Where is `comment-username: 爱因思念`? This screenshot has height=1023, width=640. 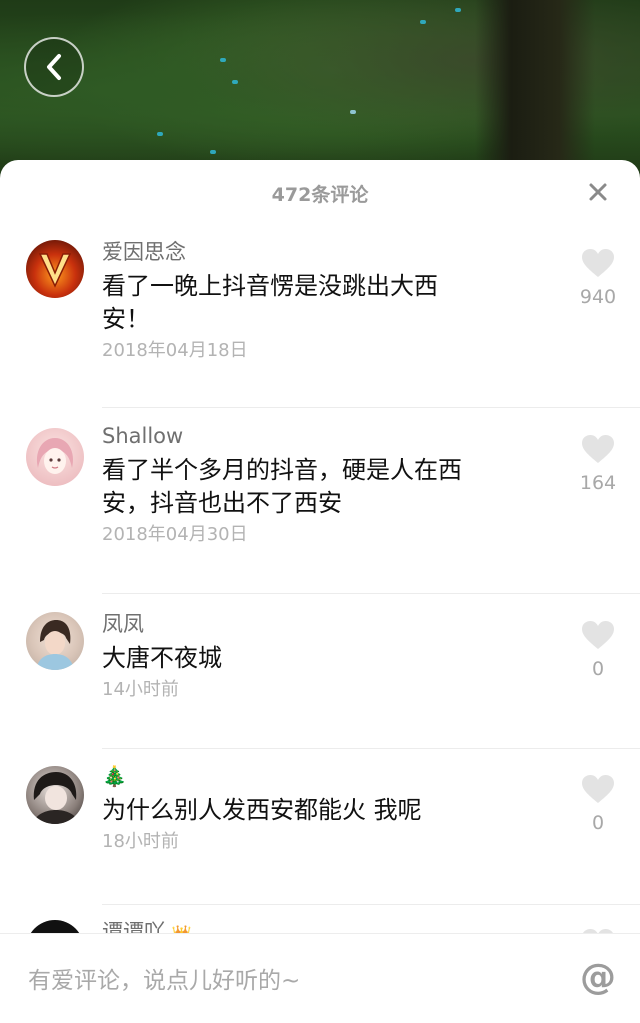 comment-username: 爱因思念 is located at coordinates (312, 252).